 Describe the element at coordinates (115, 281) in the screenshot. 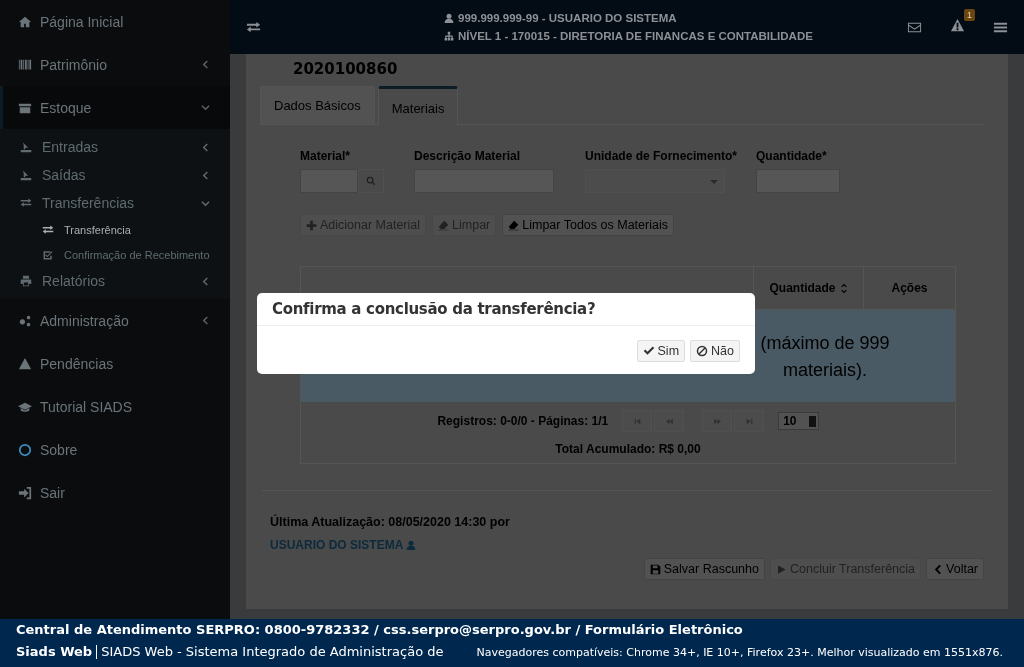

I see `sidebar-item: Relatórios` at that location.